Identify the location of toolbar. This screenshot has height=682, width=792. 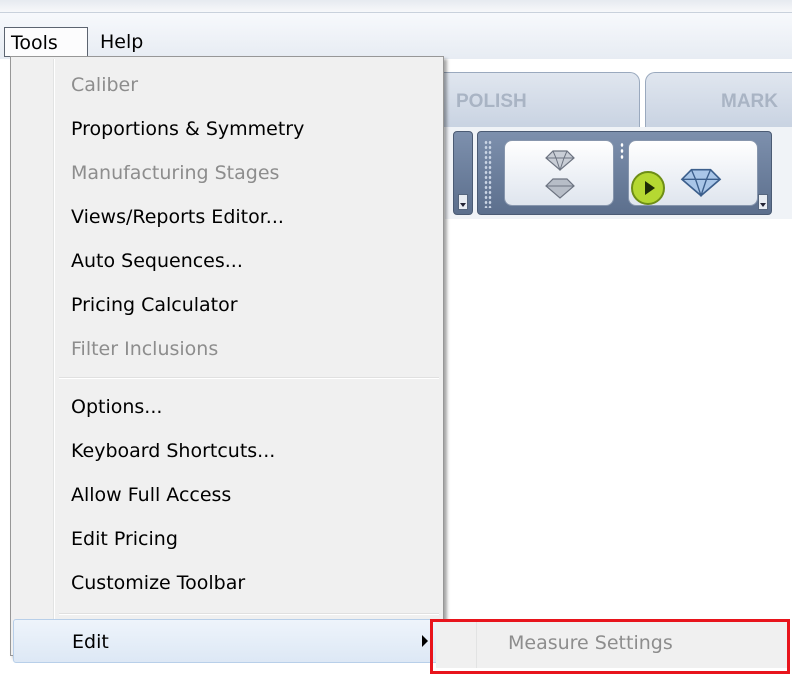
(618, 173).